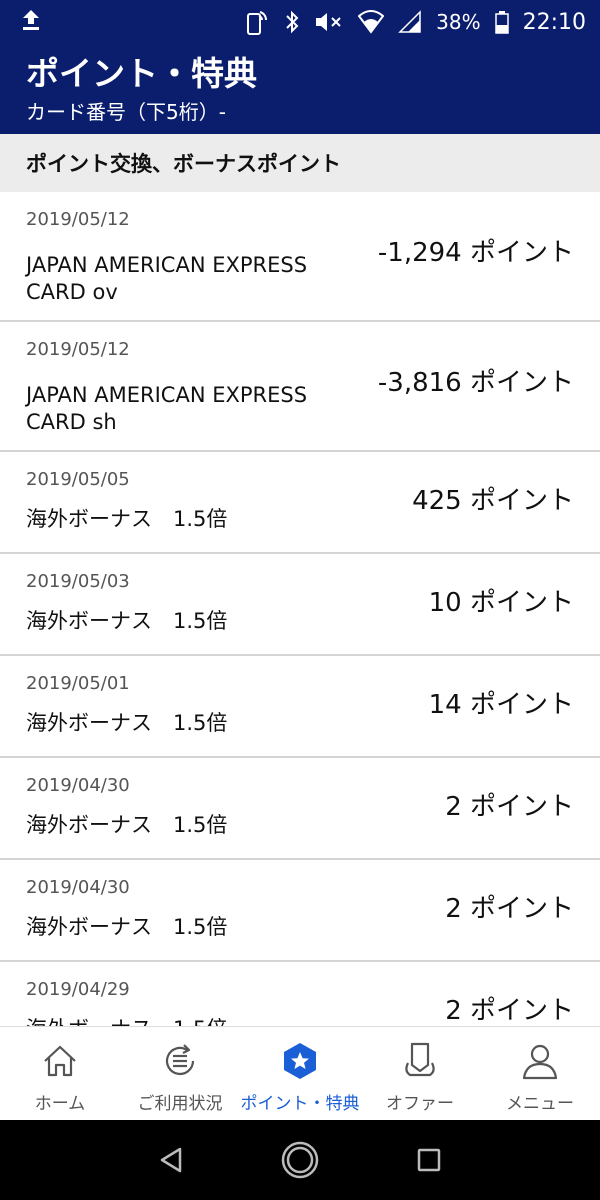  Describe the element at coordinates (180, 1104) in the screenshot. I see `nav-usage-label: ご利用状況` at that location.